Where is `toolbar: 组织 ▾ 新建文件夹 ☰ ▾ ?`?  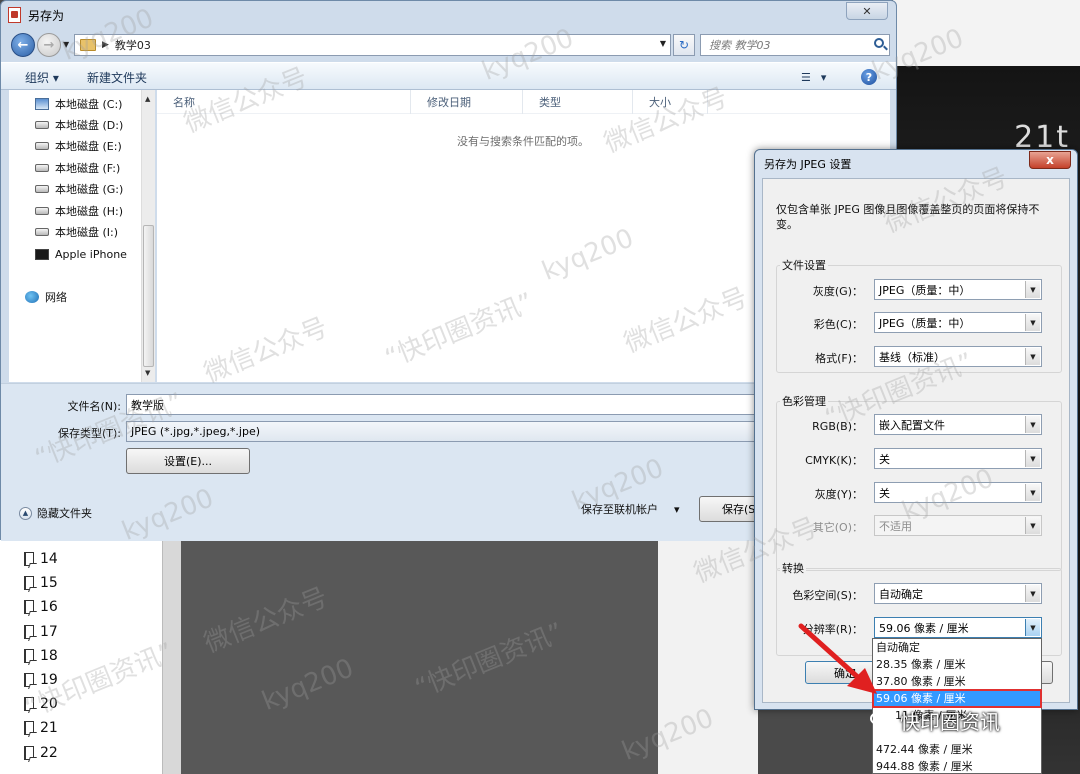
toolbar: 组织 ▾ 新建文件夹 ☰ ▾ ? is located at coordinates (448, 76).